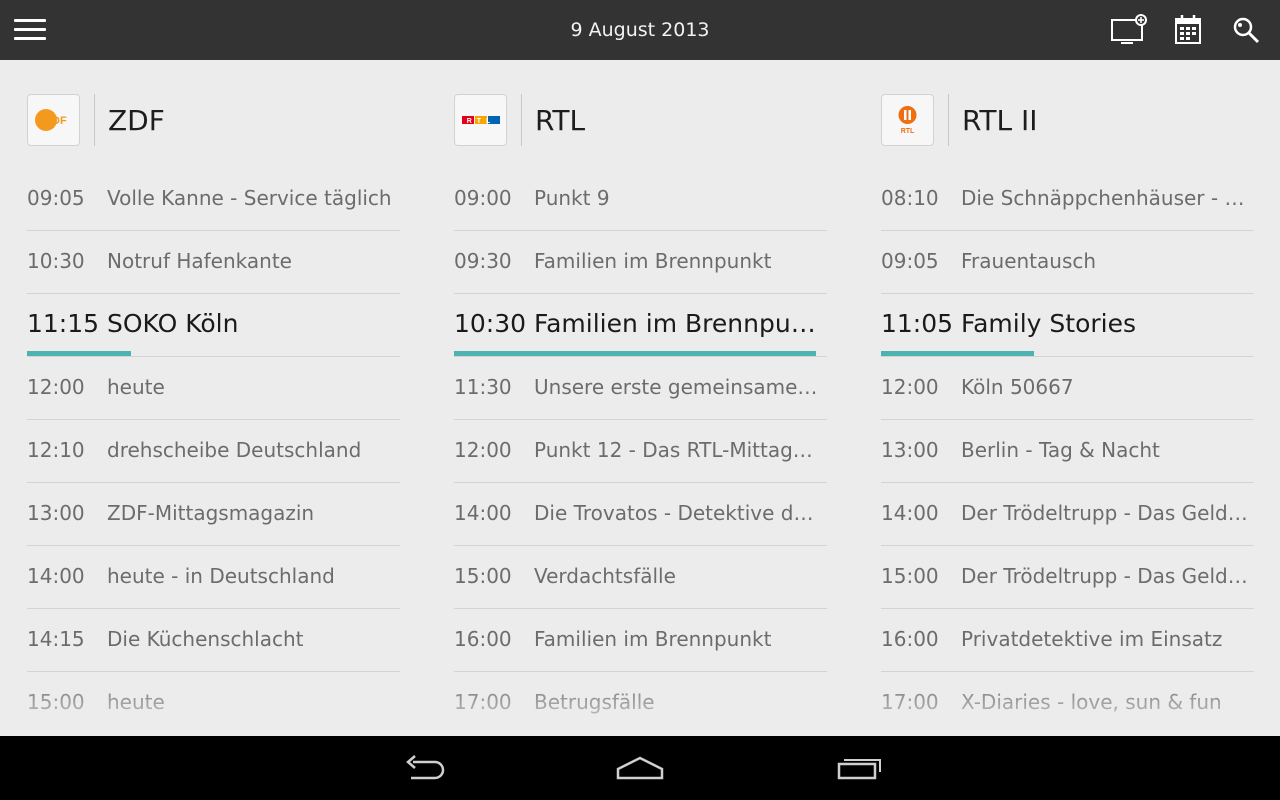 This screenshot has height=800, width=1280. I want to click on program-title: SOKO Köln, so click(173, 323).